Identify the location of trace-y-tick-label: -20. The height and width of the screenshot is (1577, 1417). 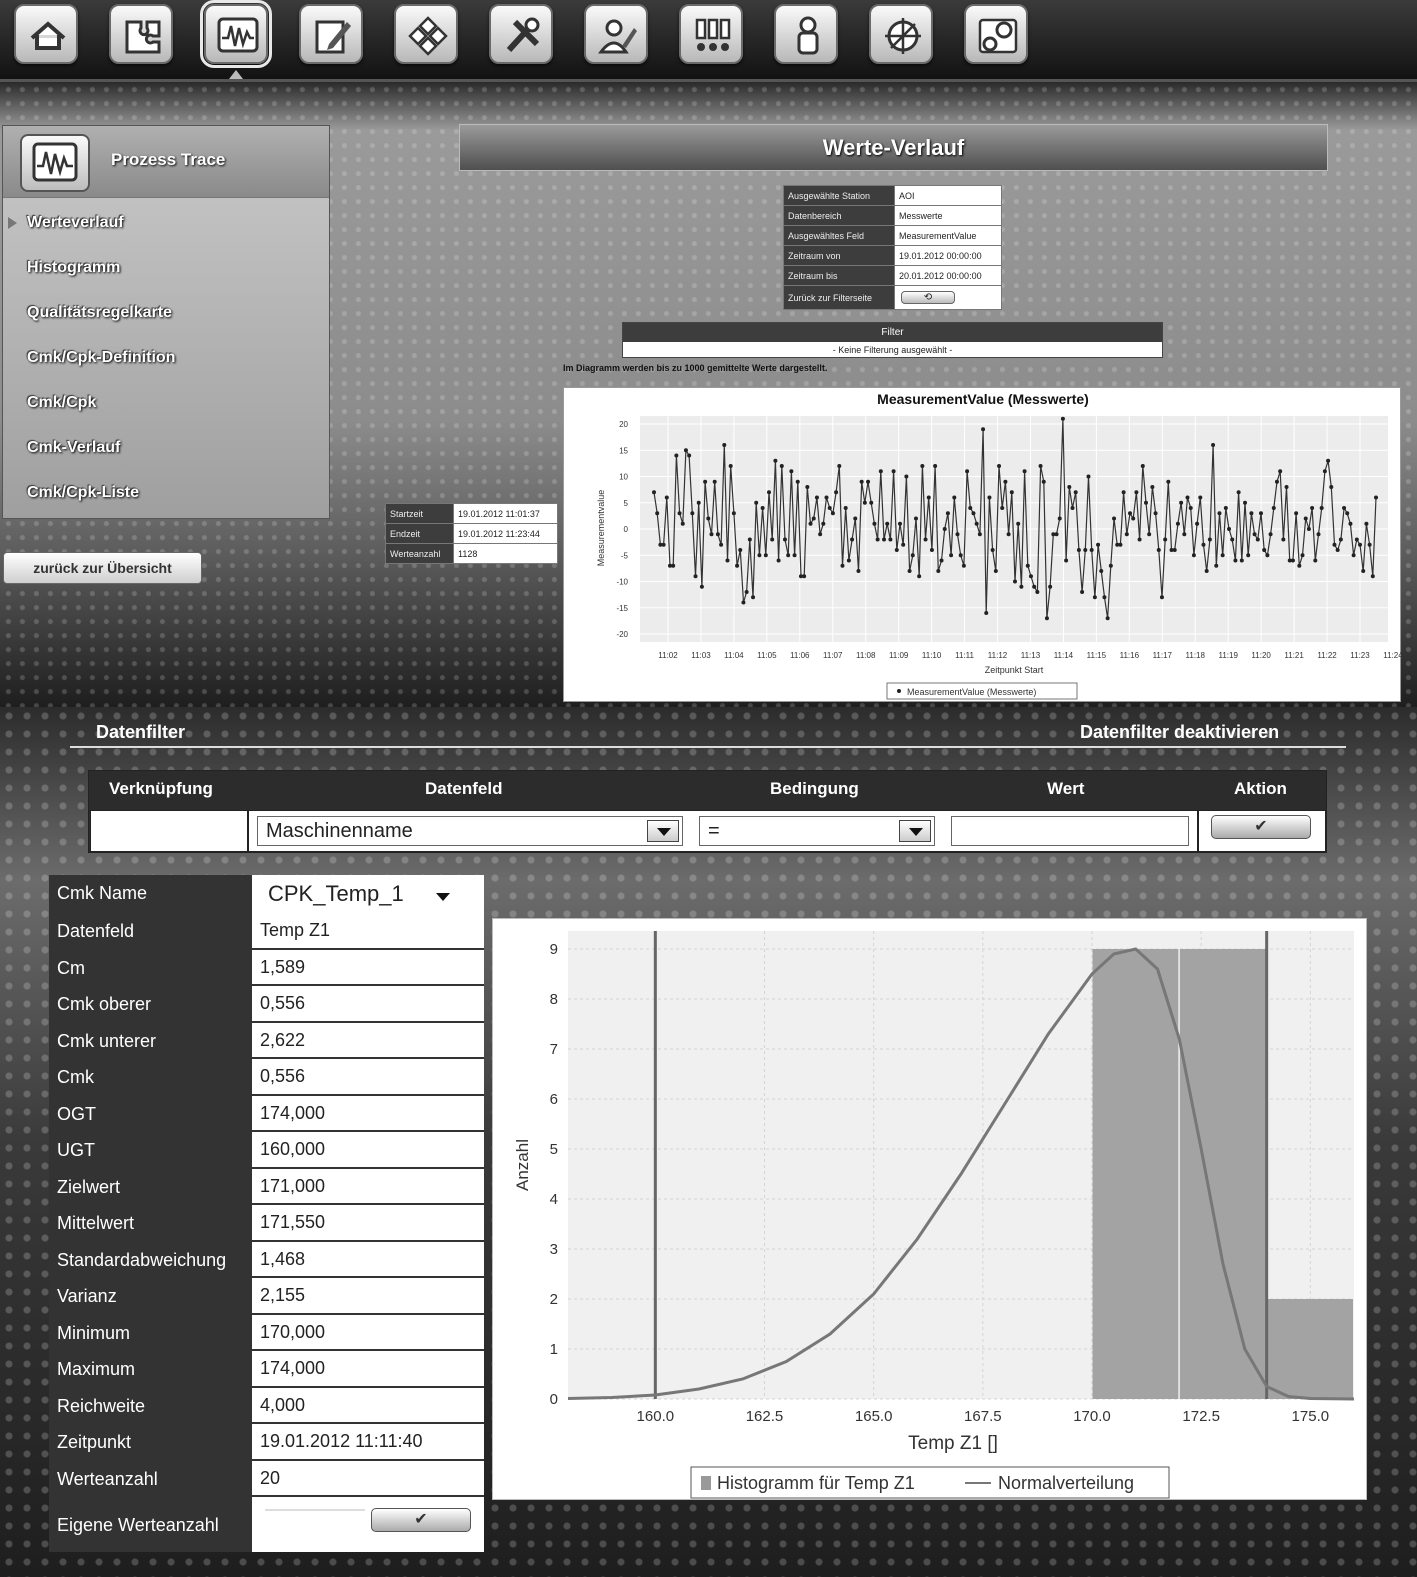
(622, 634).